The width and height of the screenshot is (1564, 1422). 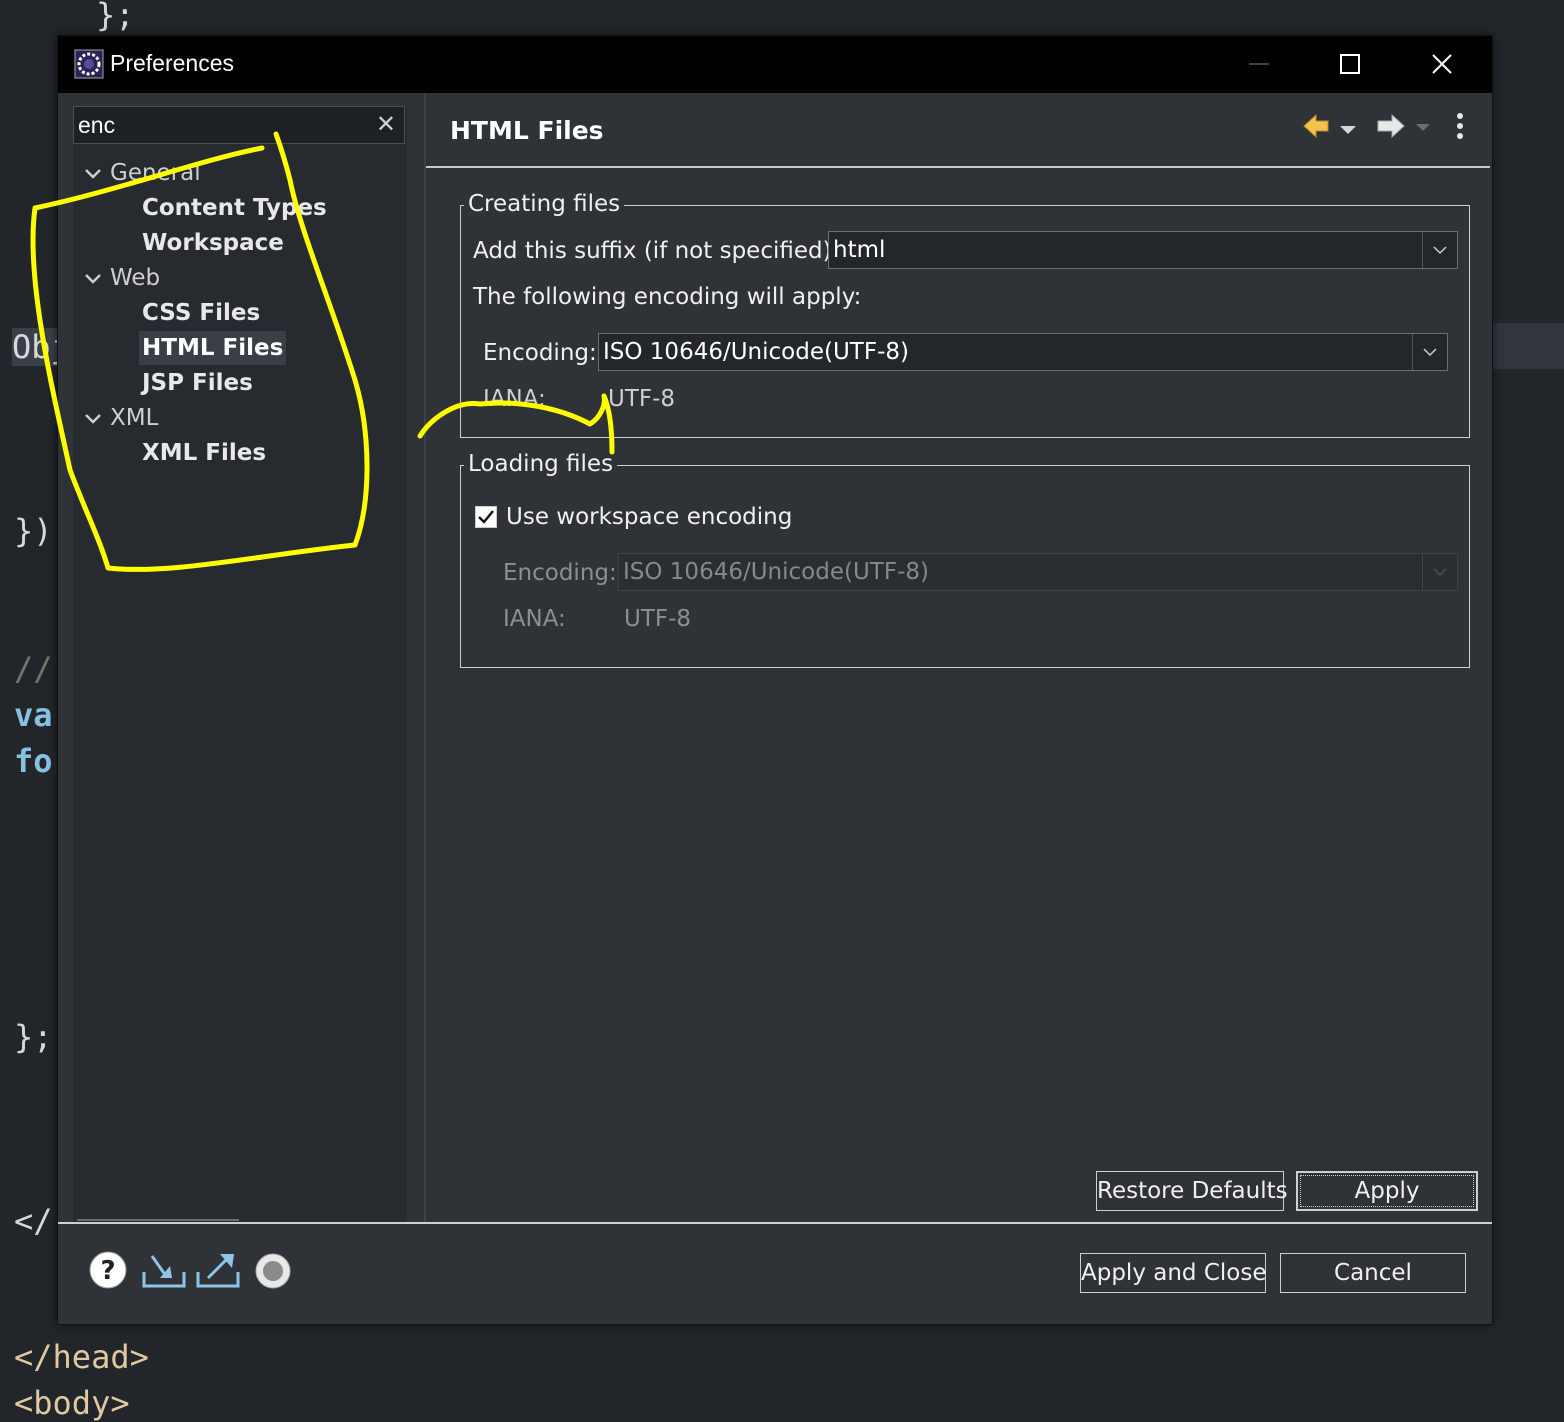 I want to click on annotation-overlay, so click(x=322, y=351).